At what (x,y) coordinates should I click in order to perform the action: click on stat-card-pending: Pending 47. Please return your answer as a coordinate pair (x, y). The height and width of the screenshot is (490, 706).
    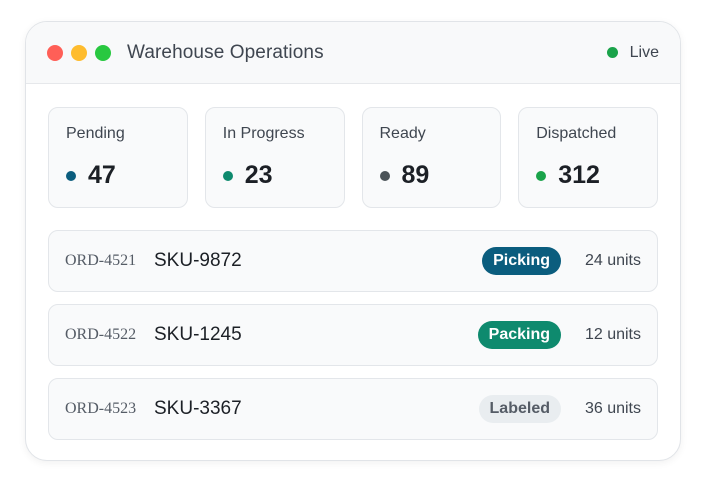
    Looking at the image, I should click on (118, 157).